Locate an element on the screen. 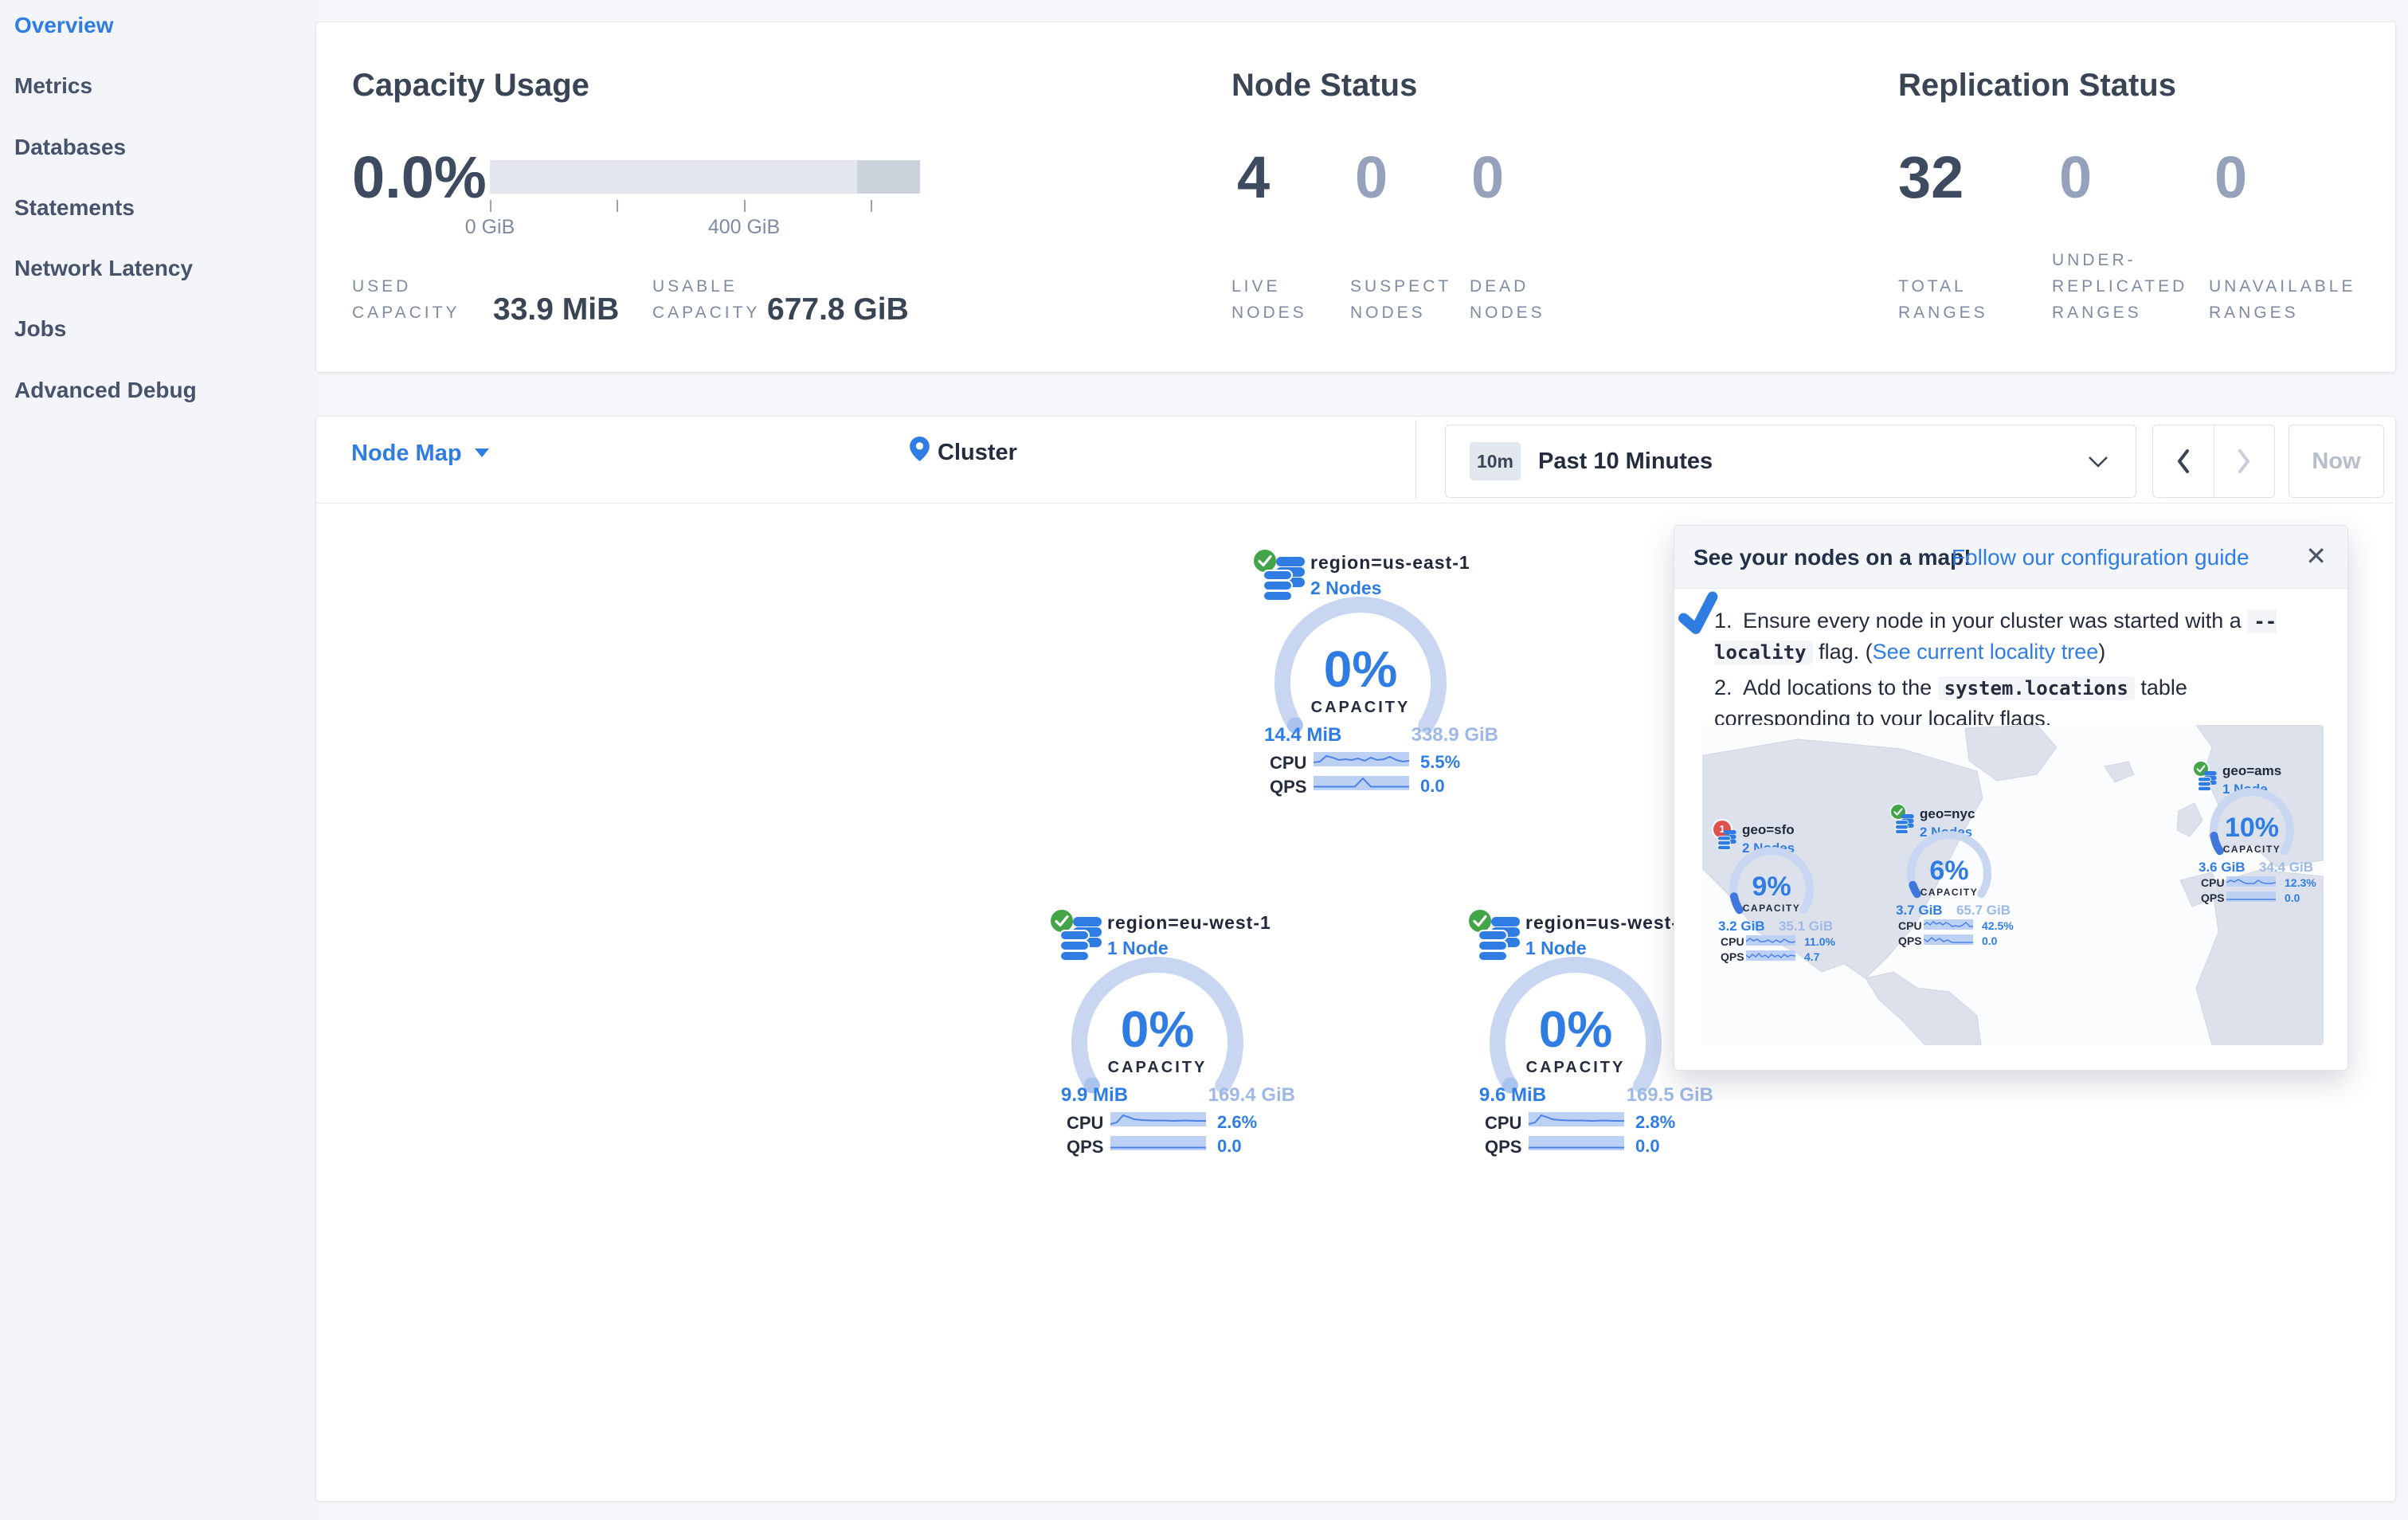 The height and width of the screenshot is (1520, 2408). map-node-name: geo=sfo is located at coordinates (1769, 829).